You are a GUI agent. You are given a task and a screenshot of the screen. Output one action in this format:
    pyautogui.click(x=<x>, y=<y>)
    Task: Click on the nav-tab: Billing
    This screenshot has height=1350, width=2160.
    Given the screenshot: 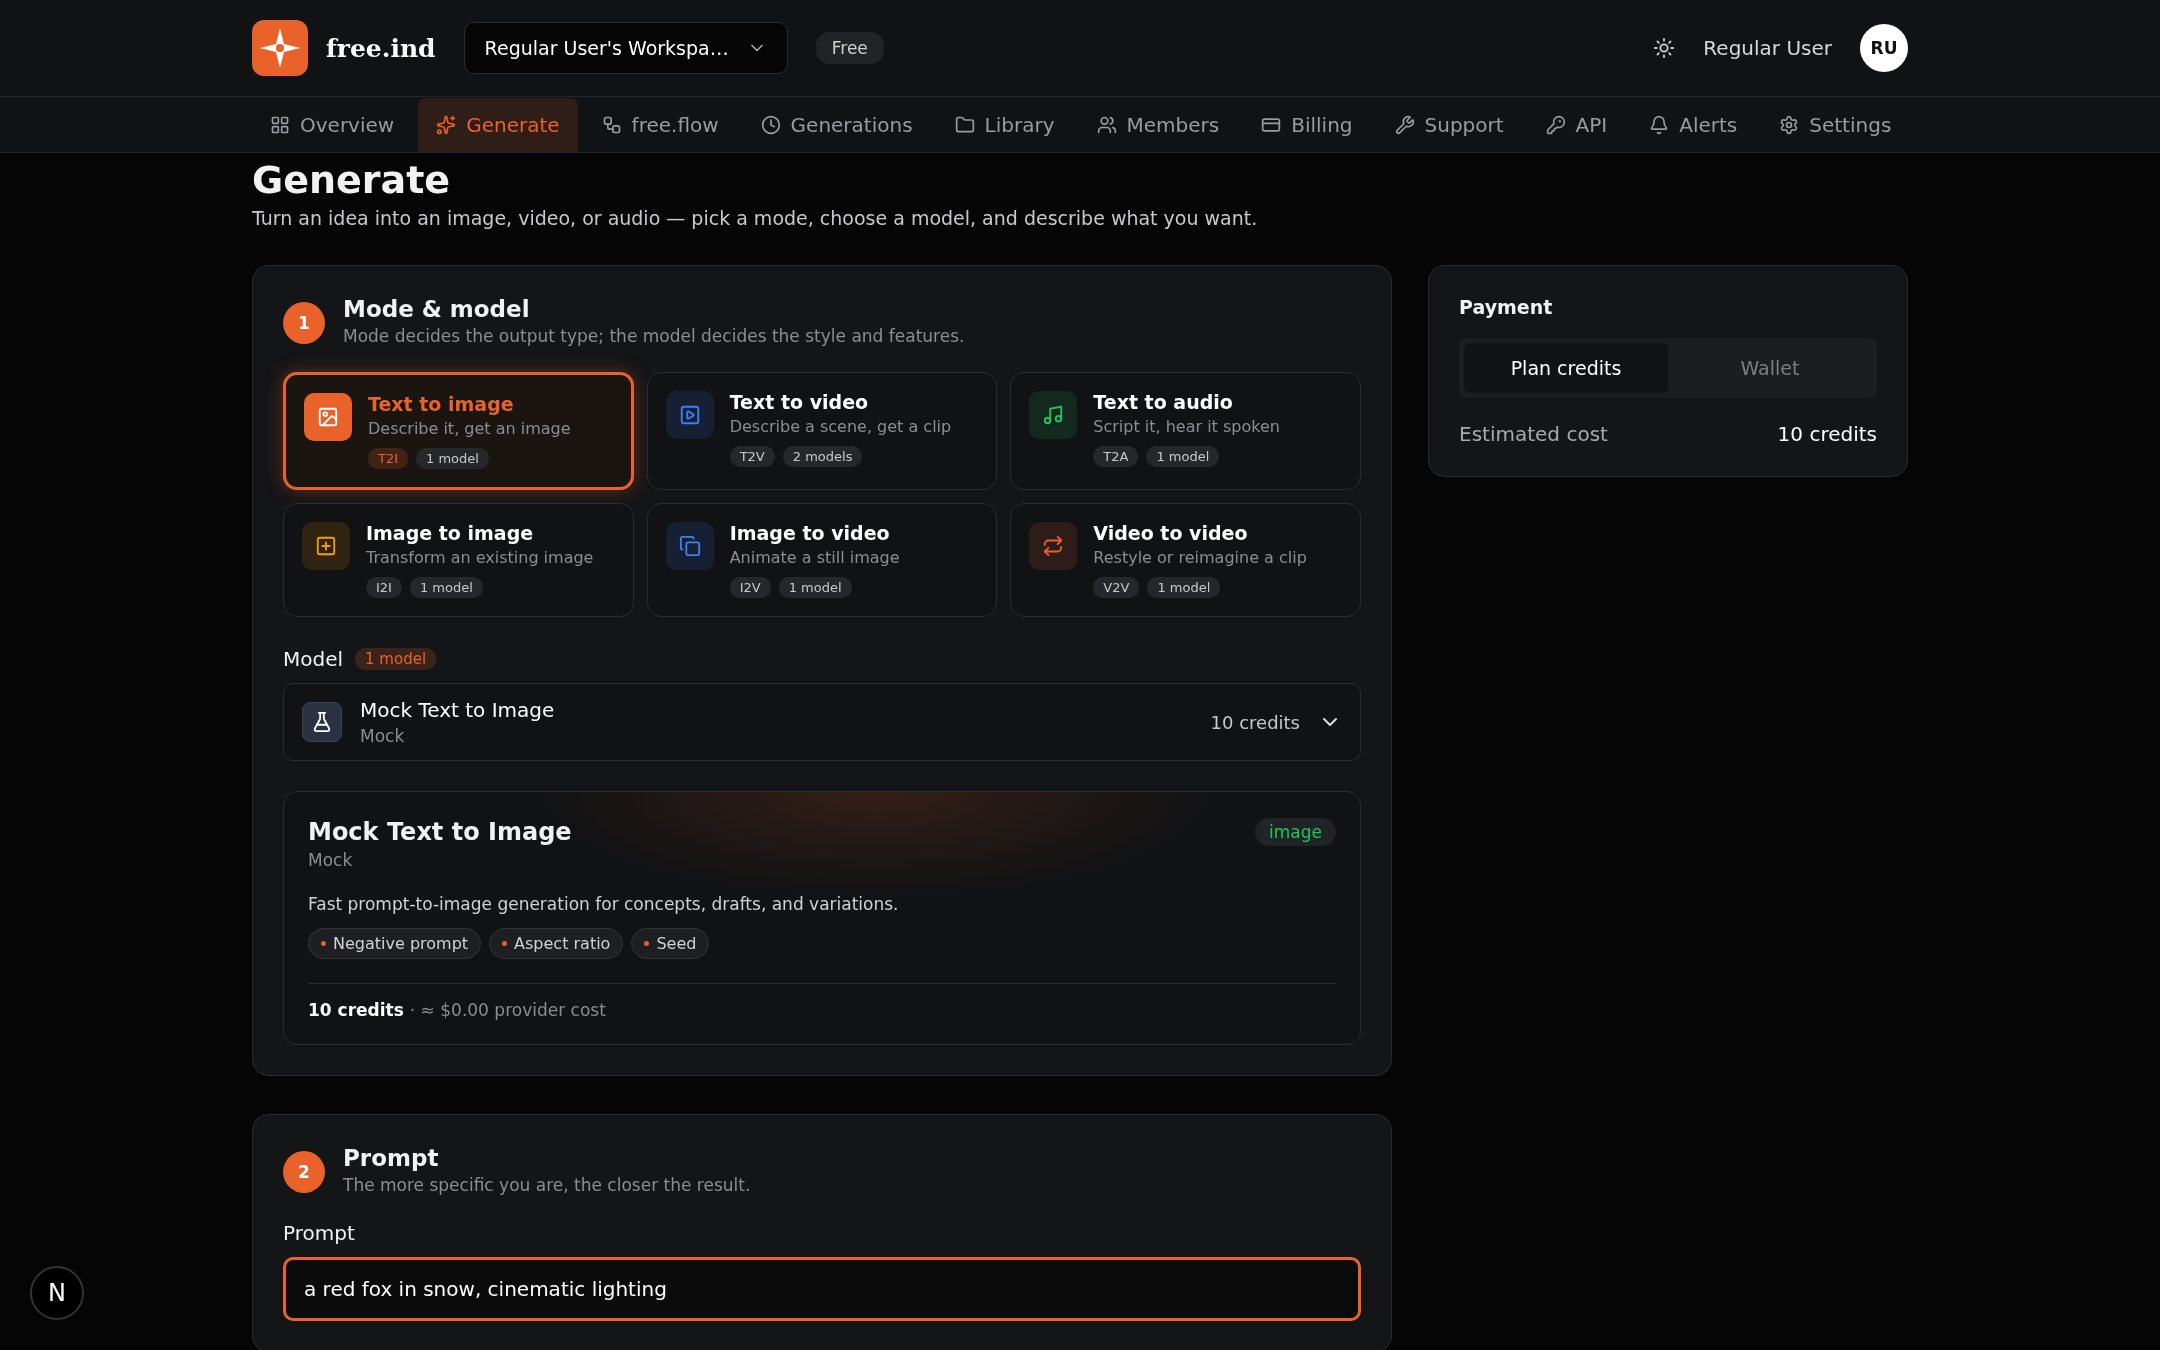 What is the action you would take?
    pyautogui.click(x=1307, y=124)
    